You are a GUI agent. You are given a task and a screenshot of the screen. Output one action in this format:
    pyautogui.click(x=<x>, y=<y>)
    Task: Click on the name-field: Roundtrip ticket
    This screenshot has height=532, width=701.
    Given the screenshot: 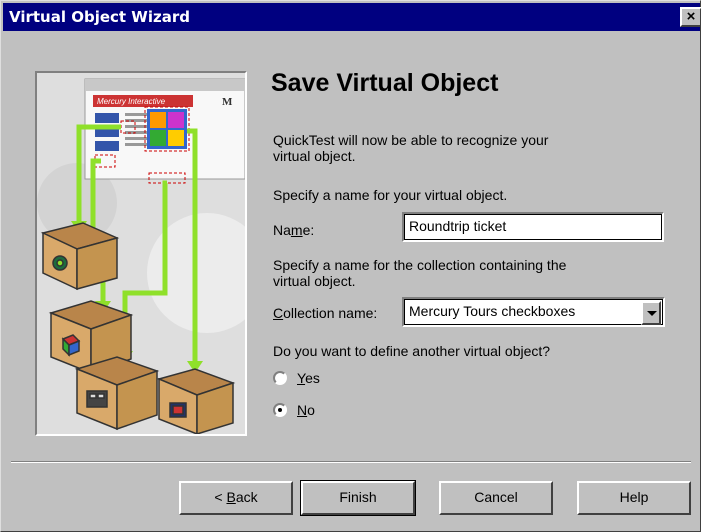 What is the action you would take?
    pyautogui.click(x=533, y=227)
    